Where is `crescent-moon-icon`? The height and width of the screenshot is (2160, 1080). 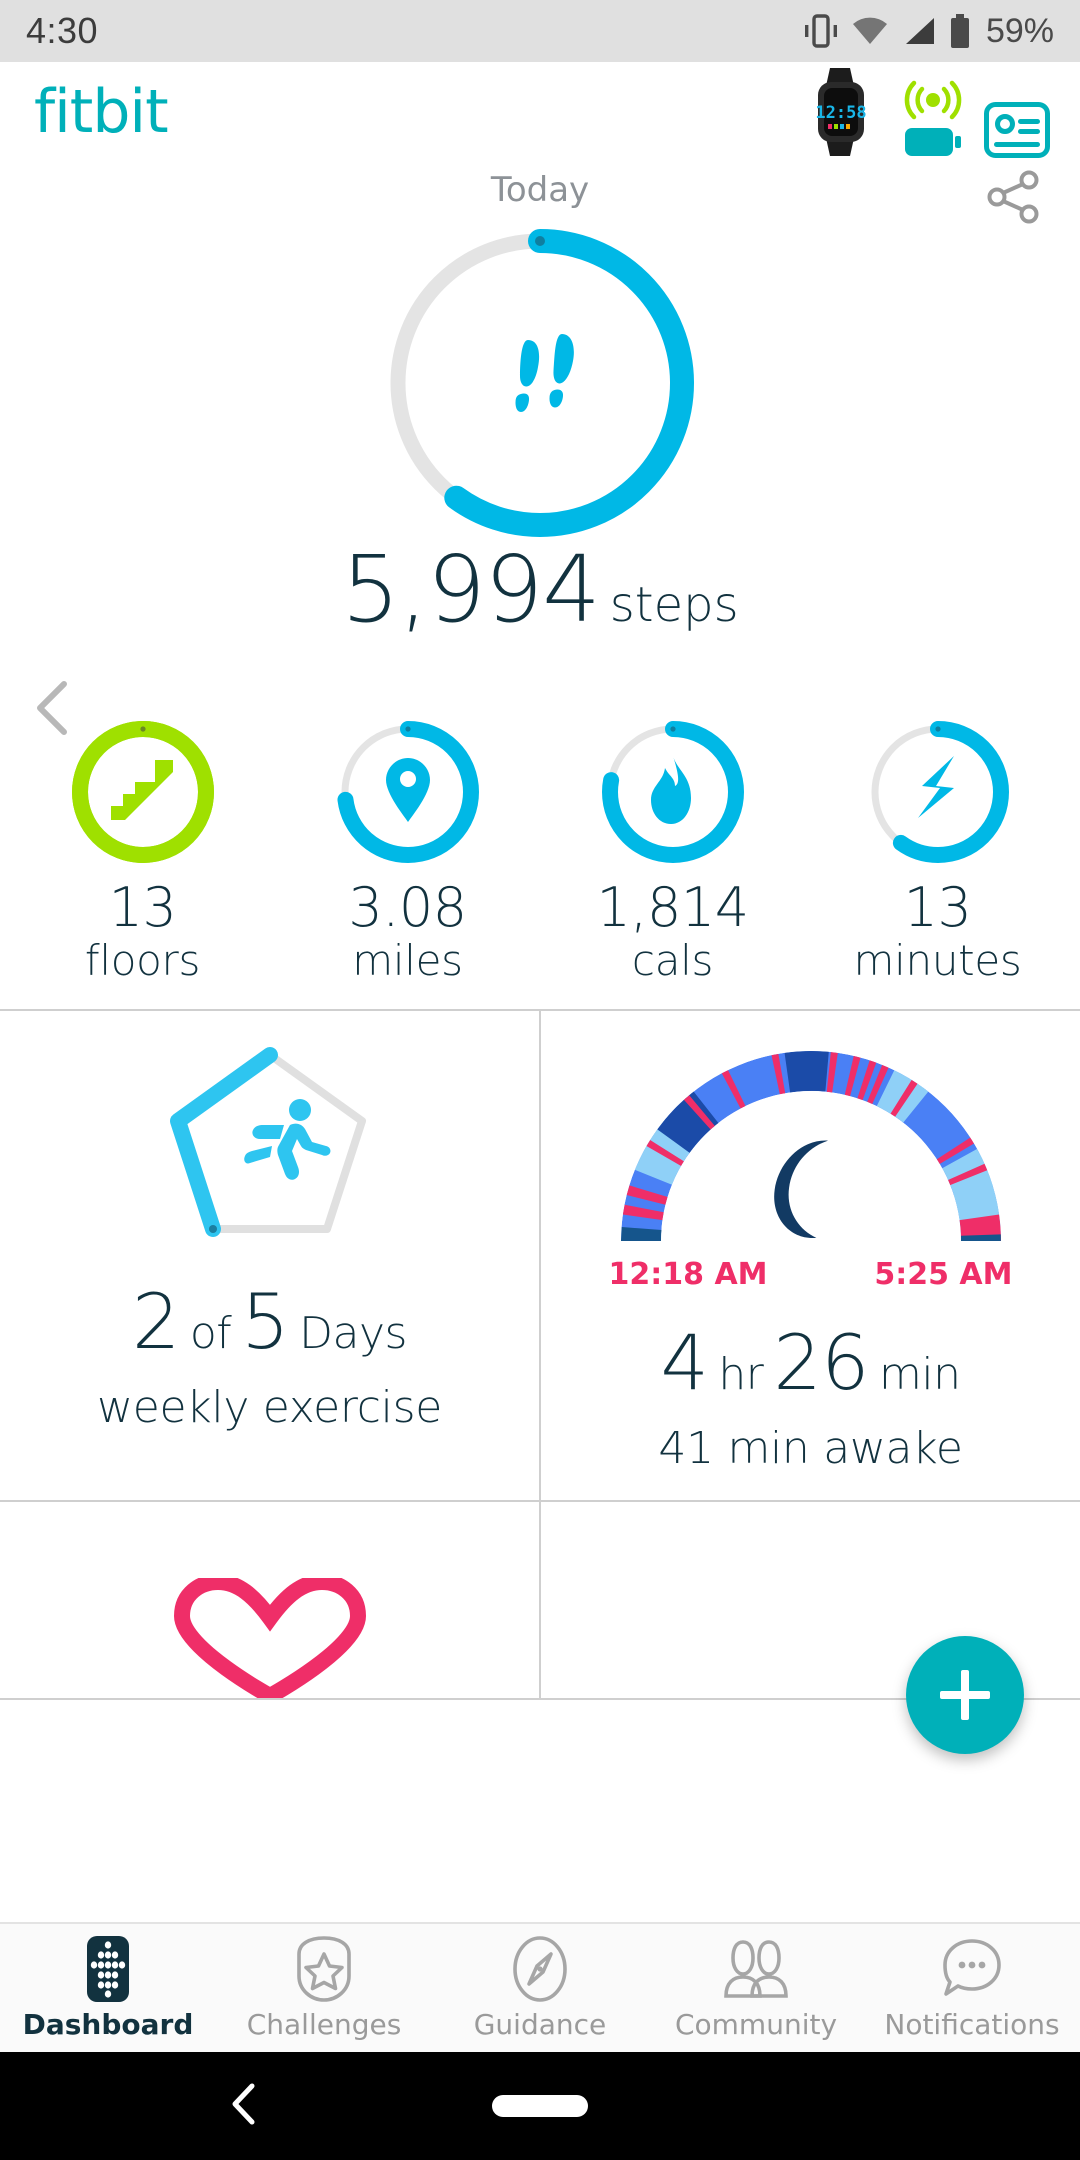
crescent-moon-icon is located at coordinates (800, 1189).